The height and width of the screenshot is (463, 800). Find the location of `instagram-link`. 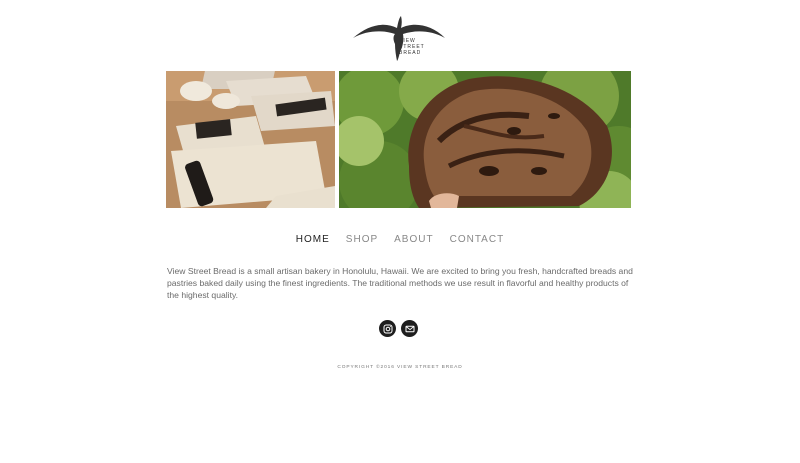

instagram-link is located at coordinates (387, 328).